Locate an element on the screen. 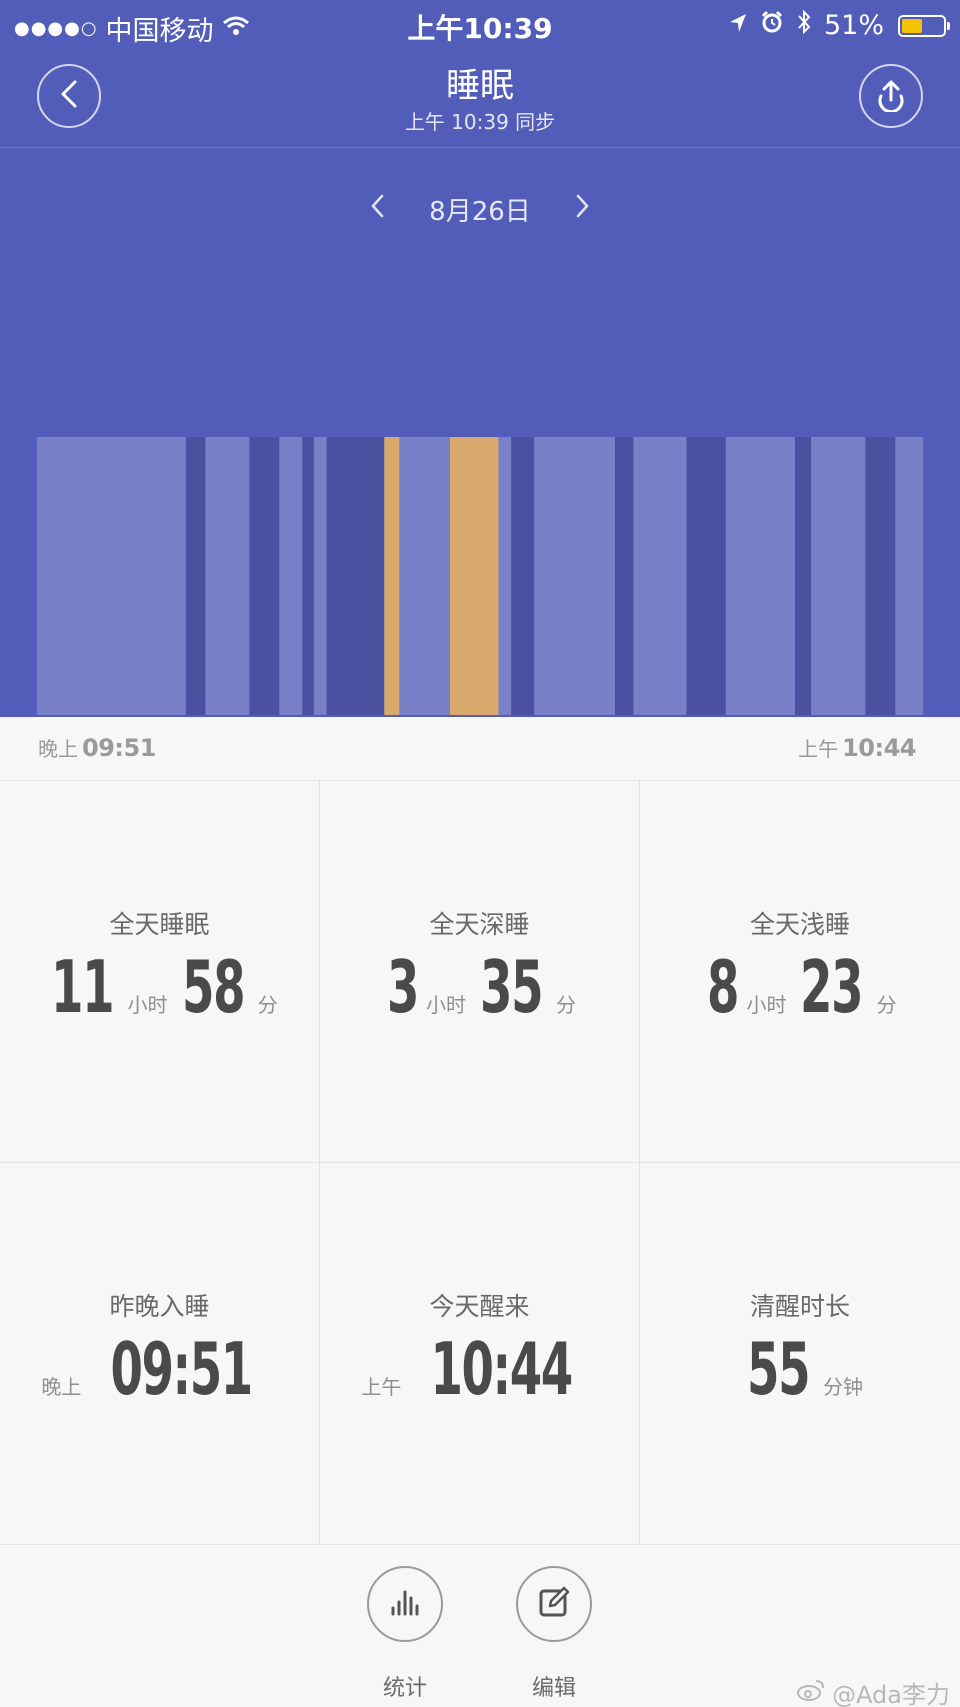  axis-start-time: 09:51 is located at coordinates (119, 748).